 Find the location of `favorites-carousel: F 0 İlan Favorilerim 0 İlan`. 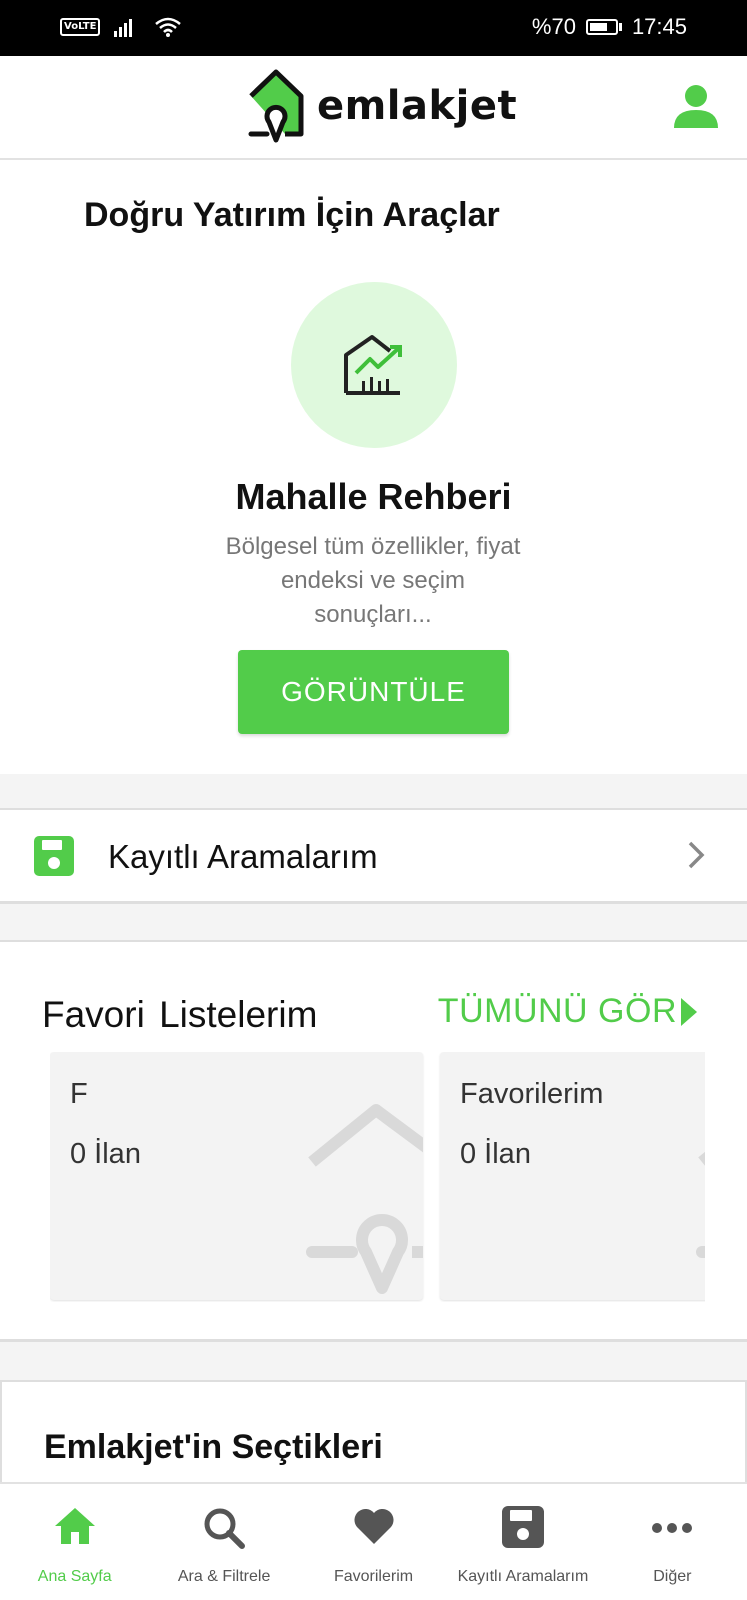

favorites-carousel: F 0 İlan Favorilerim 0 İlan is located at coordinates (377, 1177).